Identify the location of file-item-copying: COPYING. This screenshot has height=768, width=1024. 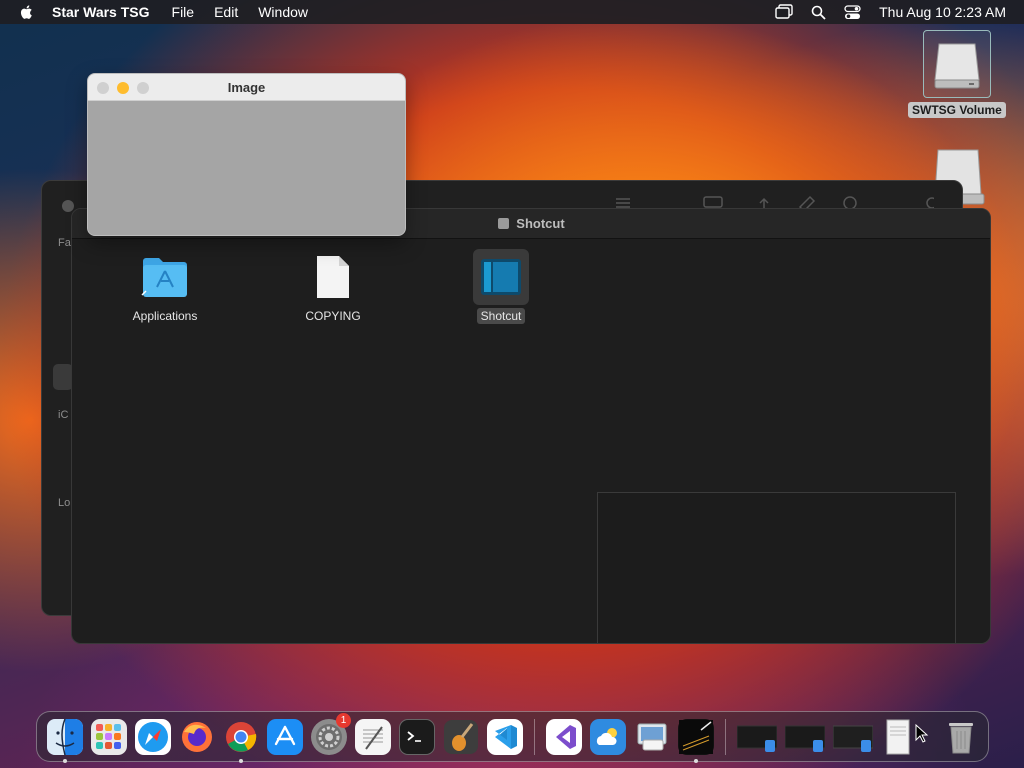
(333, 286).